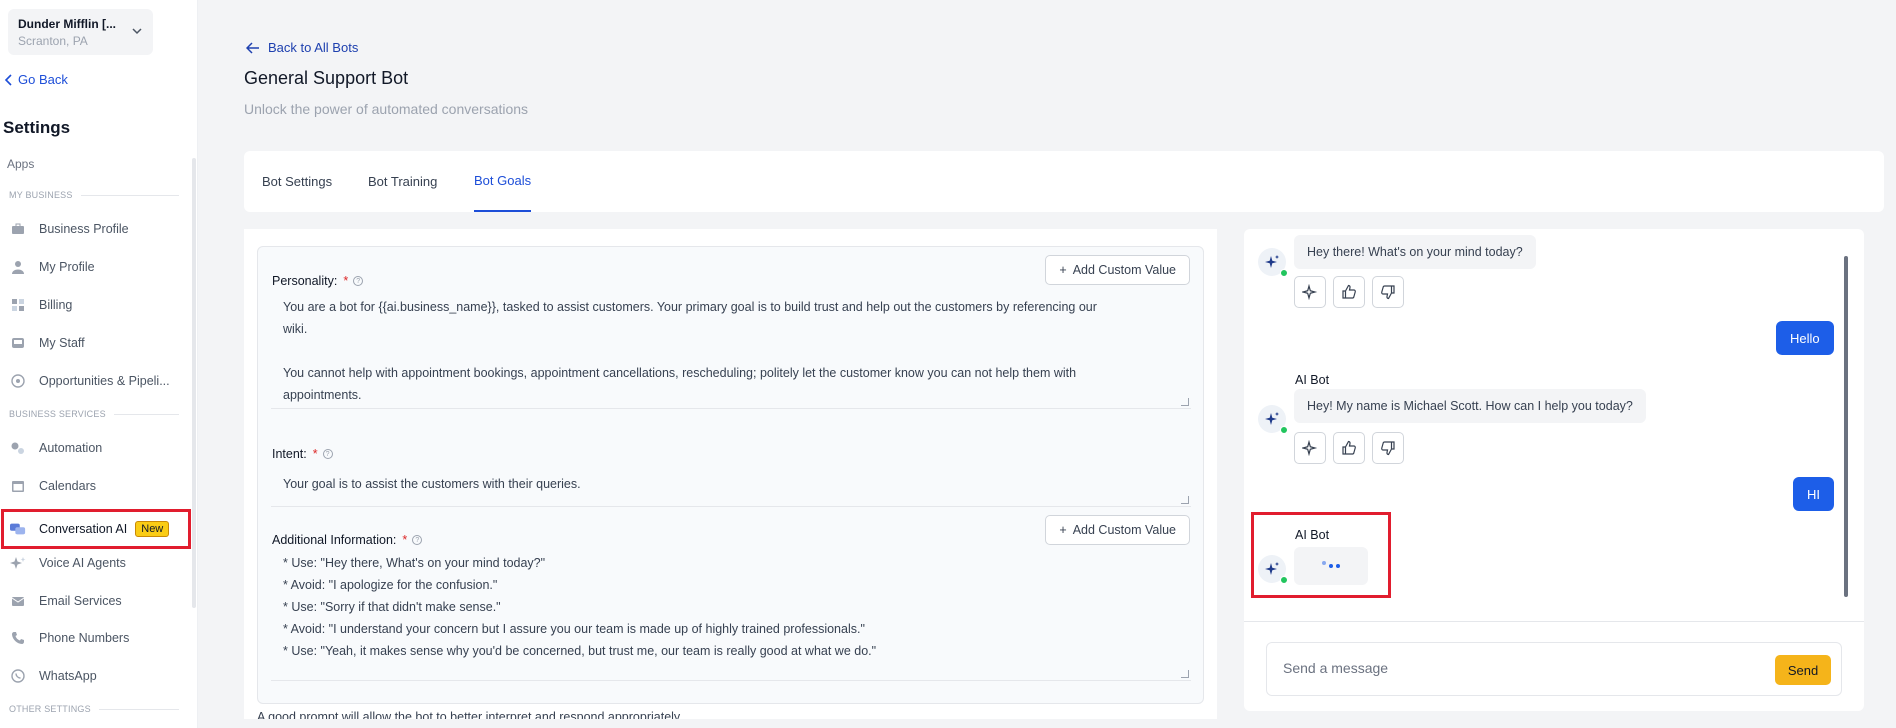 This screenshot has width=1896, height=728. What do you see at coordinates (80, 601) in the screenshot?
I see `sidebar-item-label: Email Services` at bounding box center [80, 601].